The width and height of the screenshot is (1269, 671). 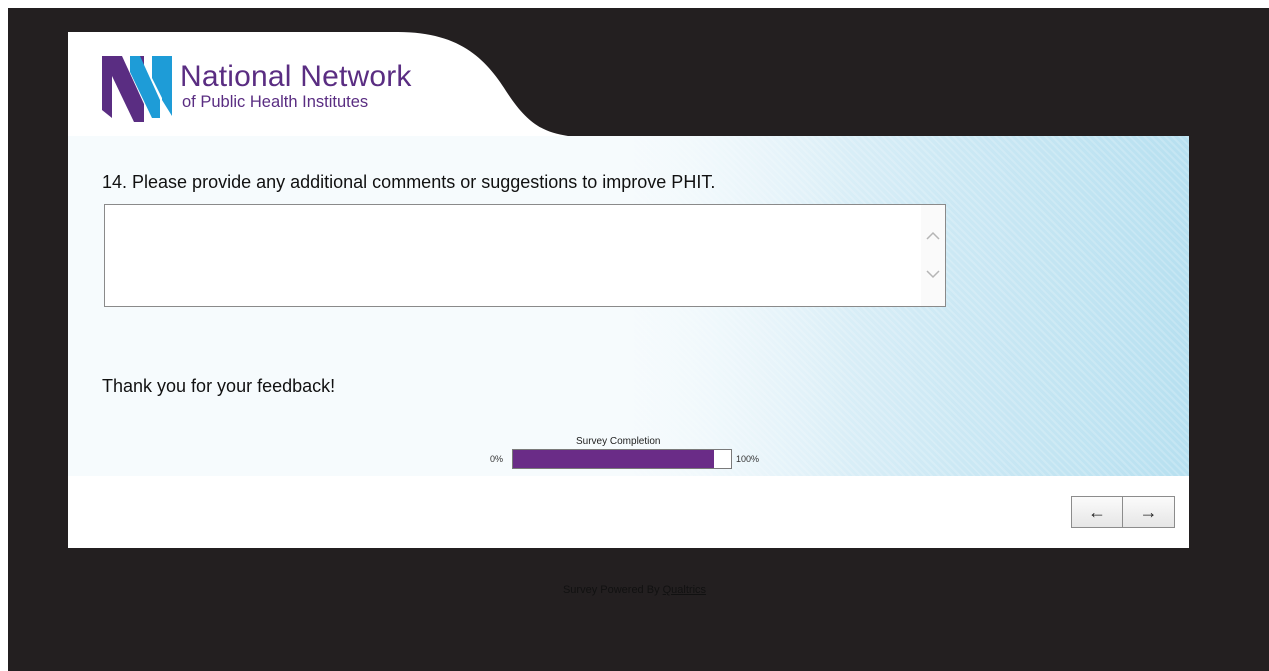 What do you see at coordinates (628, 512) in the screenshot?
I see `navigation-area: ← →` at bounding box center [628, 512].